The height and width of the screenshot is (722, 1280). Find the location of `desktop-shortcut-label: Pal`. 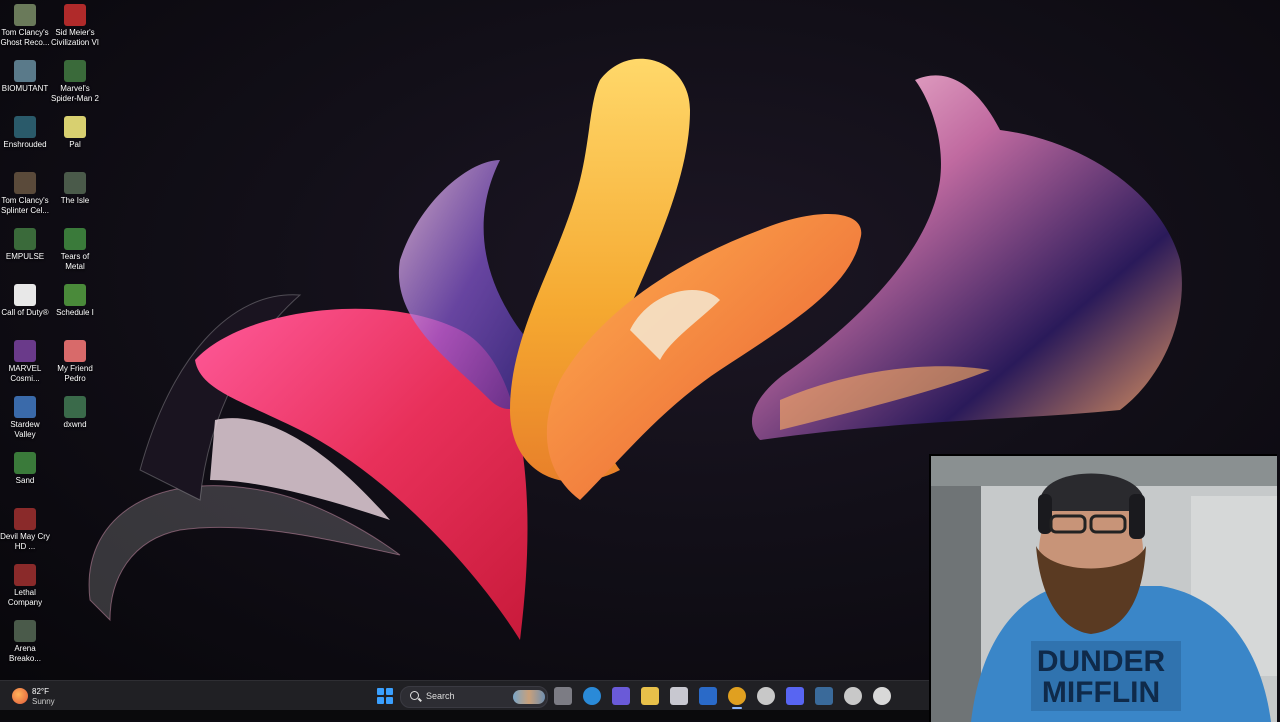

desktop-shortcut-label: Pal is located at coordinates (75, 144).